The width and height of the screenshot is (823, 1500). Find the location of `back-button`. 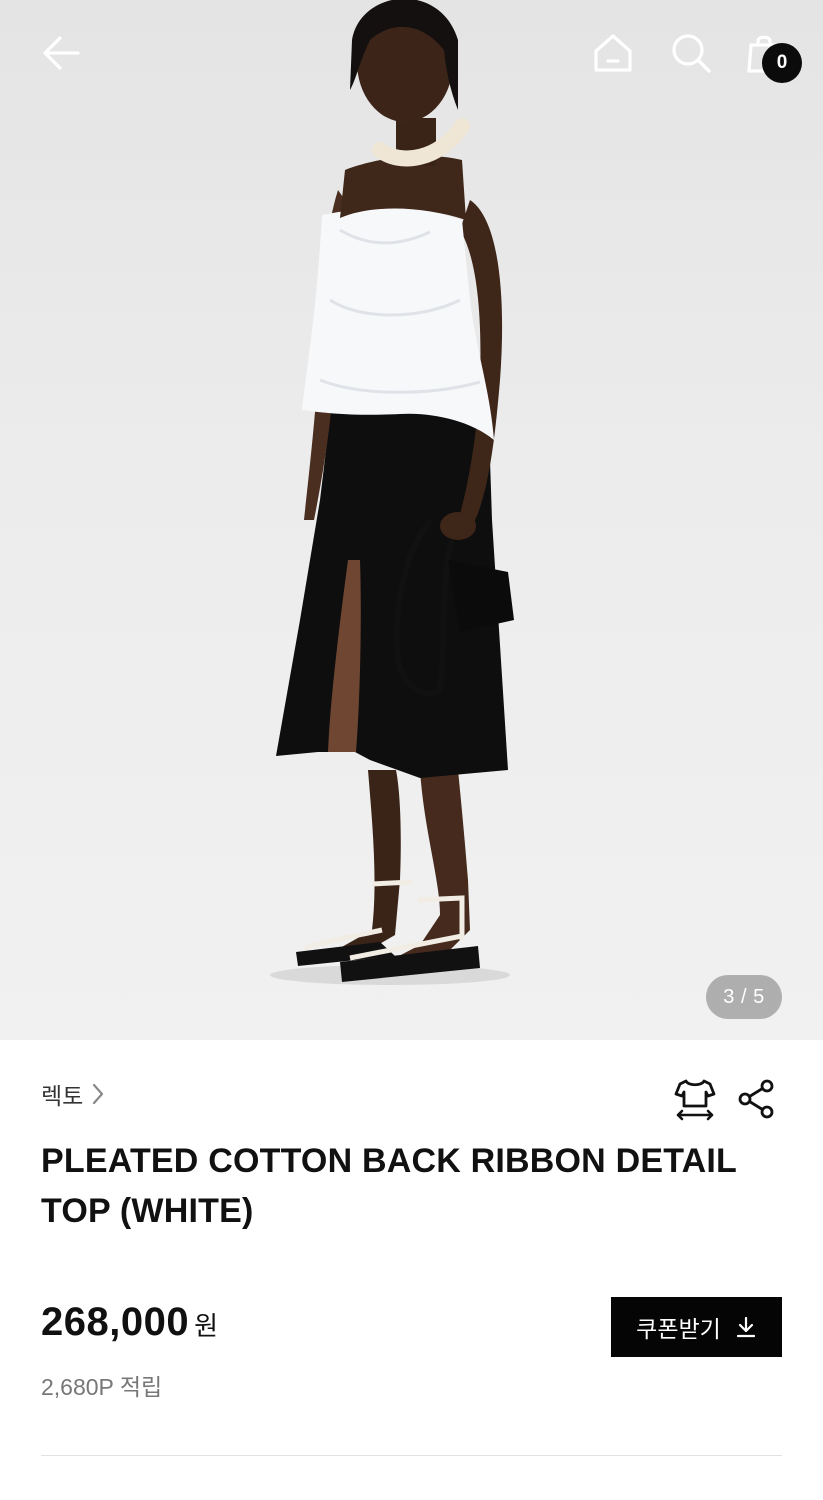

back-button is located at coordinates (61, 53).